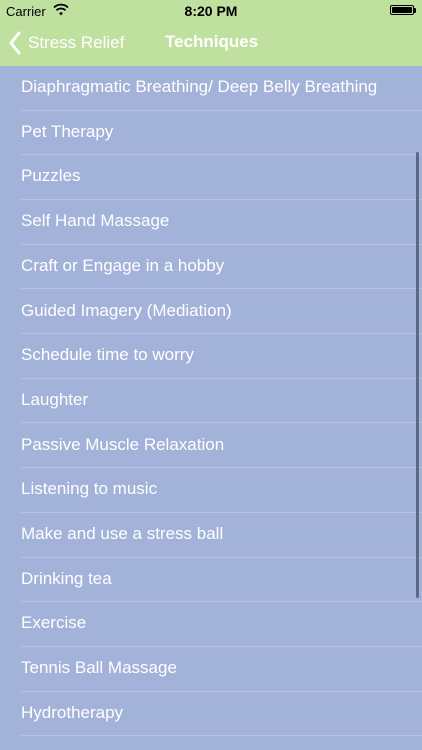 This screenshot has height=750, width=422. Describe the element at coordinates (221, 736) in the screenshot. I see `row-divider` at that location.